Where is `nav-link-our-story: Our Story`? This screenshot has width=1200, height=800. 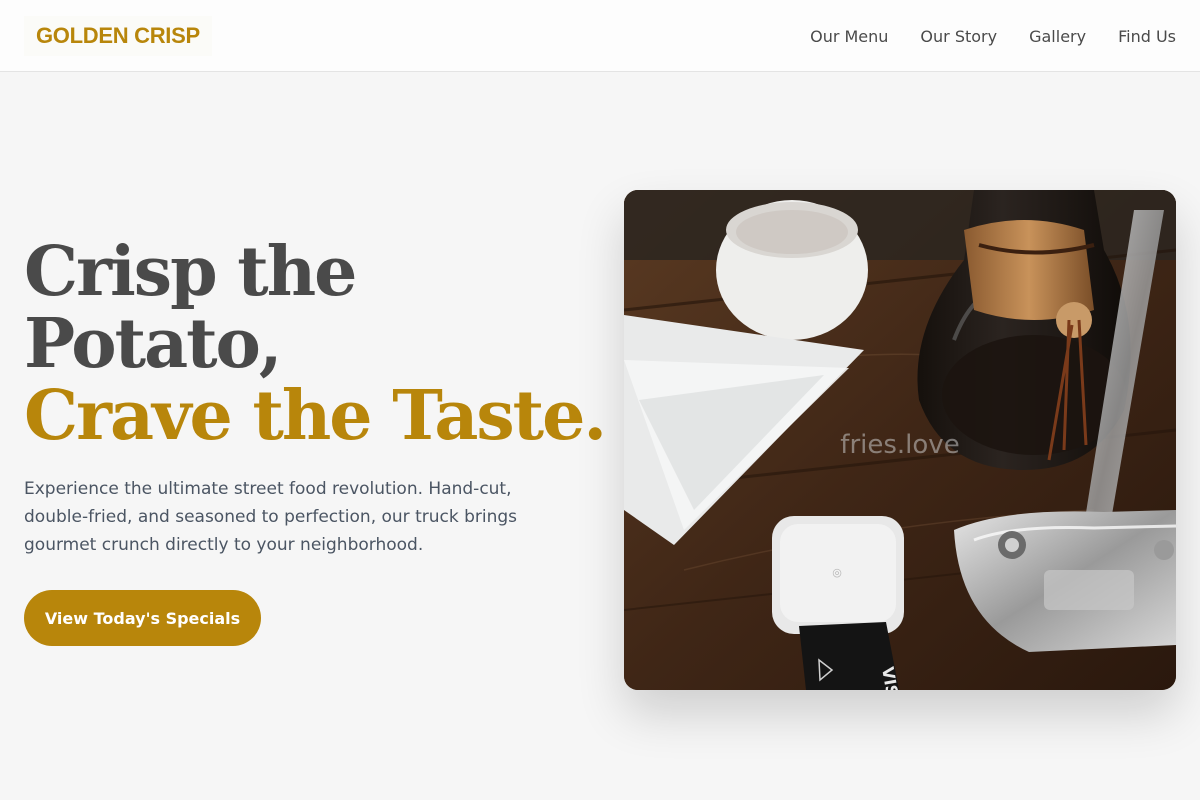
nav-link-our-story: Our Story is located at coordinates (958, 36).